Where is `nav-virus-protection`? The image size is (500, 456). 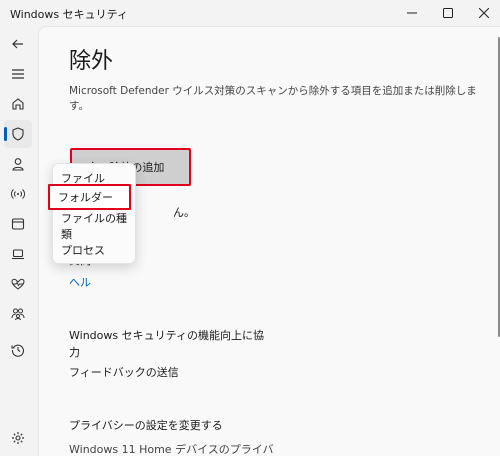
nav-virus-protection is located at coordinates (18, 134).